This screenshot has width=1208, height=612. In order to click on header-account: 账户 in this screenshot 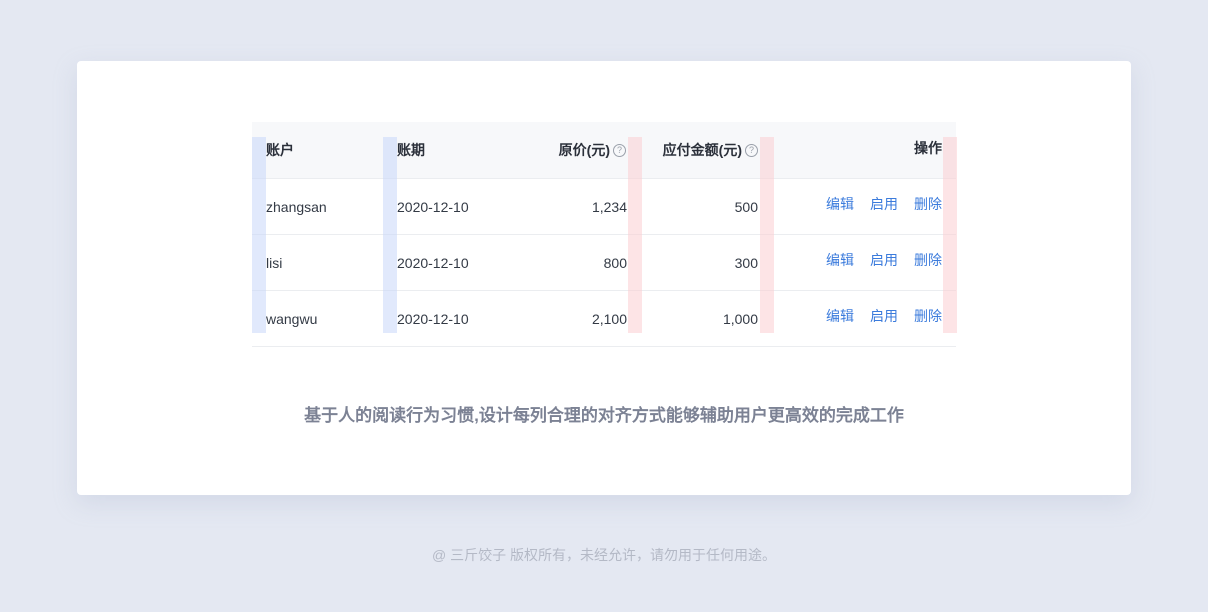, I will do `click(280, 150)`.